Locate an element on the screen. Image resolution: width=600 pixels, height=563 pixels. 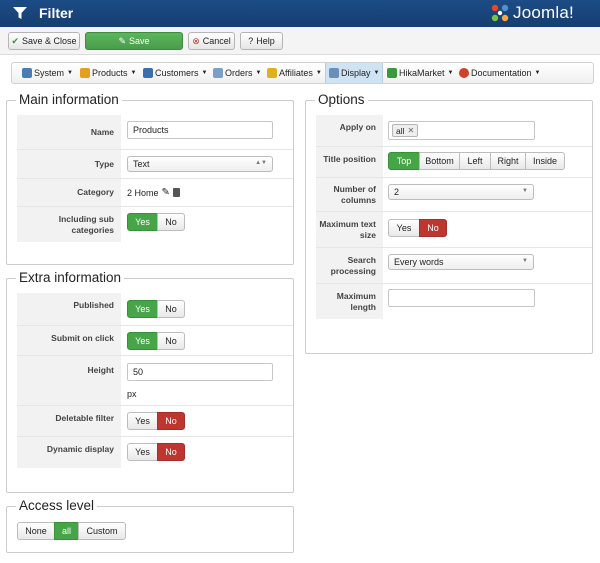
form-row-columns: Number of columns 2 ▼ is located at coordinates (454, 195).